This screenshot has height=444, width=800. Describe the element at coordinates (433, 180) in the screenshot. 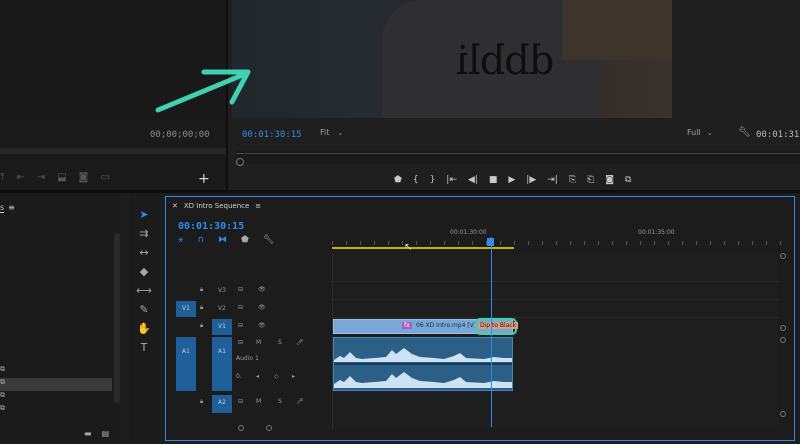

I see `mark-out-icon: }` at that location.